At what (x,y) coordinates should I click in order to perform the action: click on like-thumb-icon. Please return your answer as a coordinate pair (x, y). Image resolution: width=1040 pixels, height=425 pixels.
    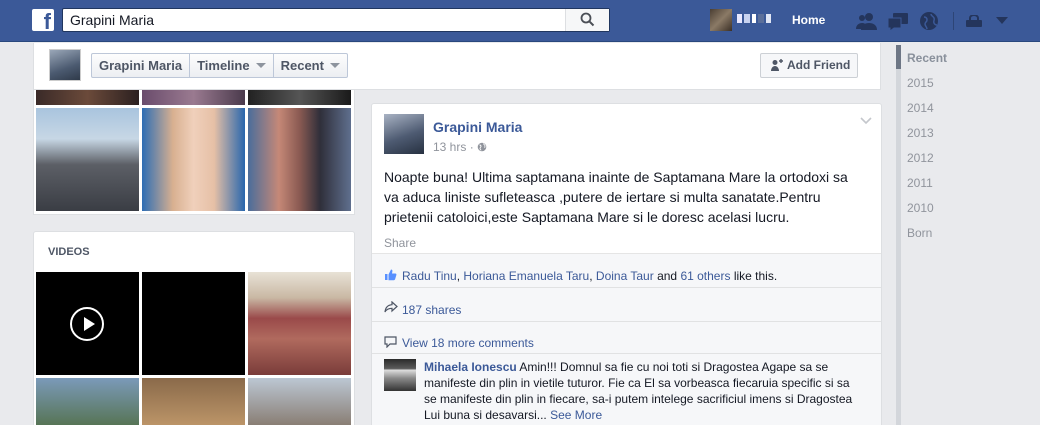
    Looking at the image, I should click on (391, 275).